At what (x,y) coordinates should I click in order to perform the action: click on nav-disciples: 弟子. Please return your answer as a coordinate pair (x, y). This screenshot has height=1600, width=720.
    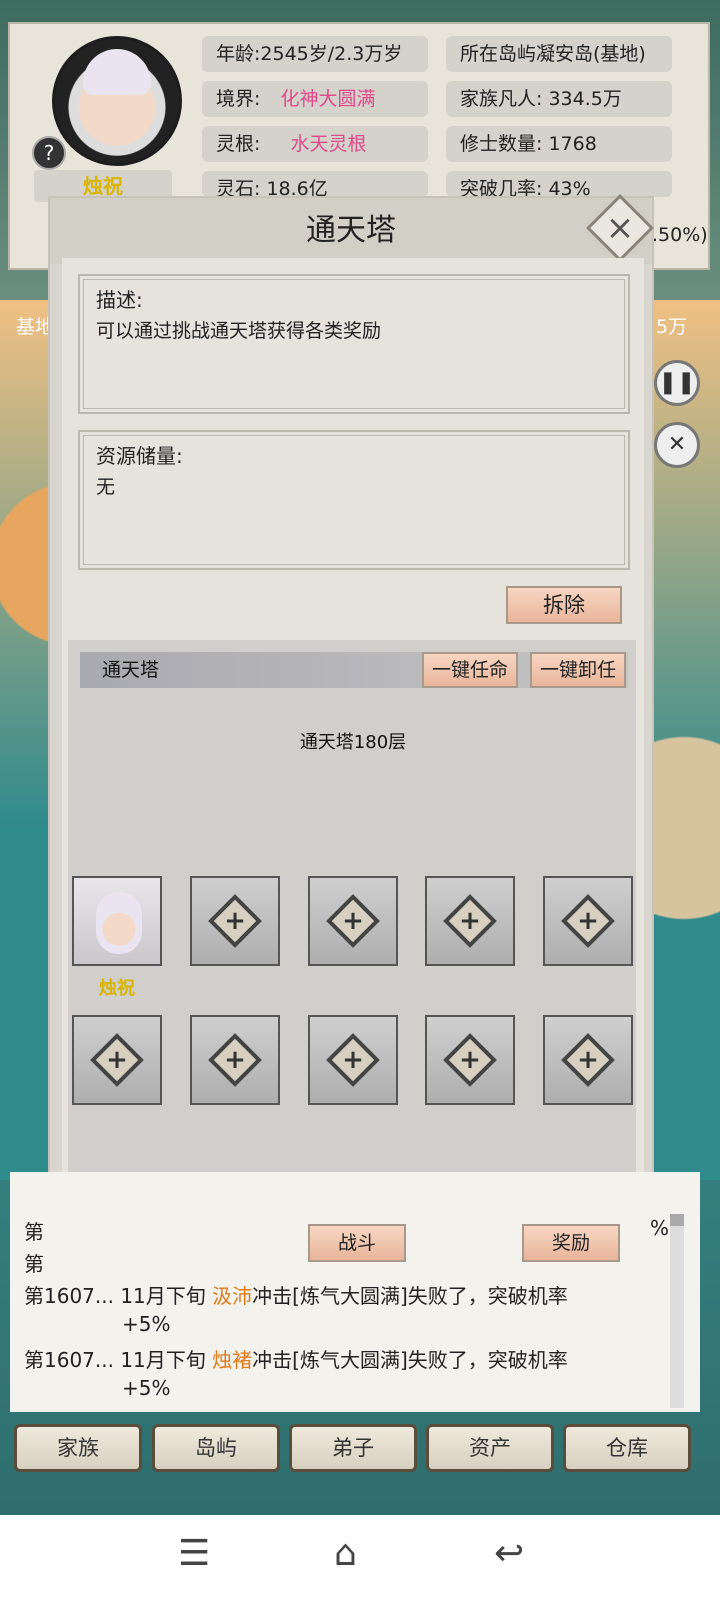
    Looking at the image, I should click on (353, 1448).